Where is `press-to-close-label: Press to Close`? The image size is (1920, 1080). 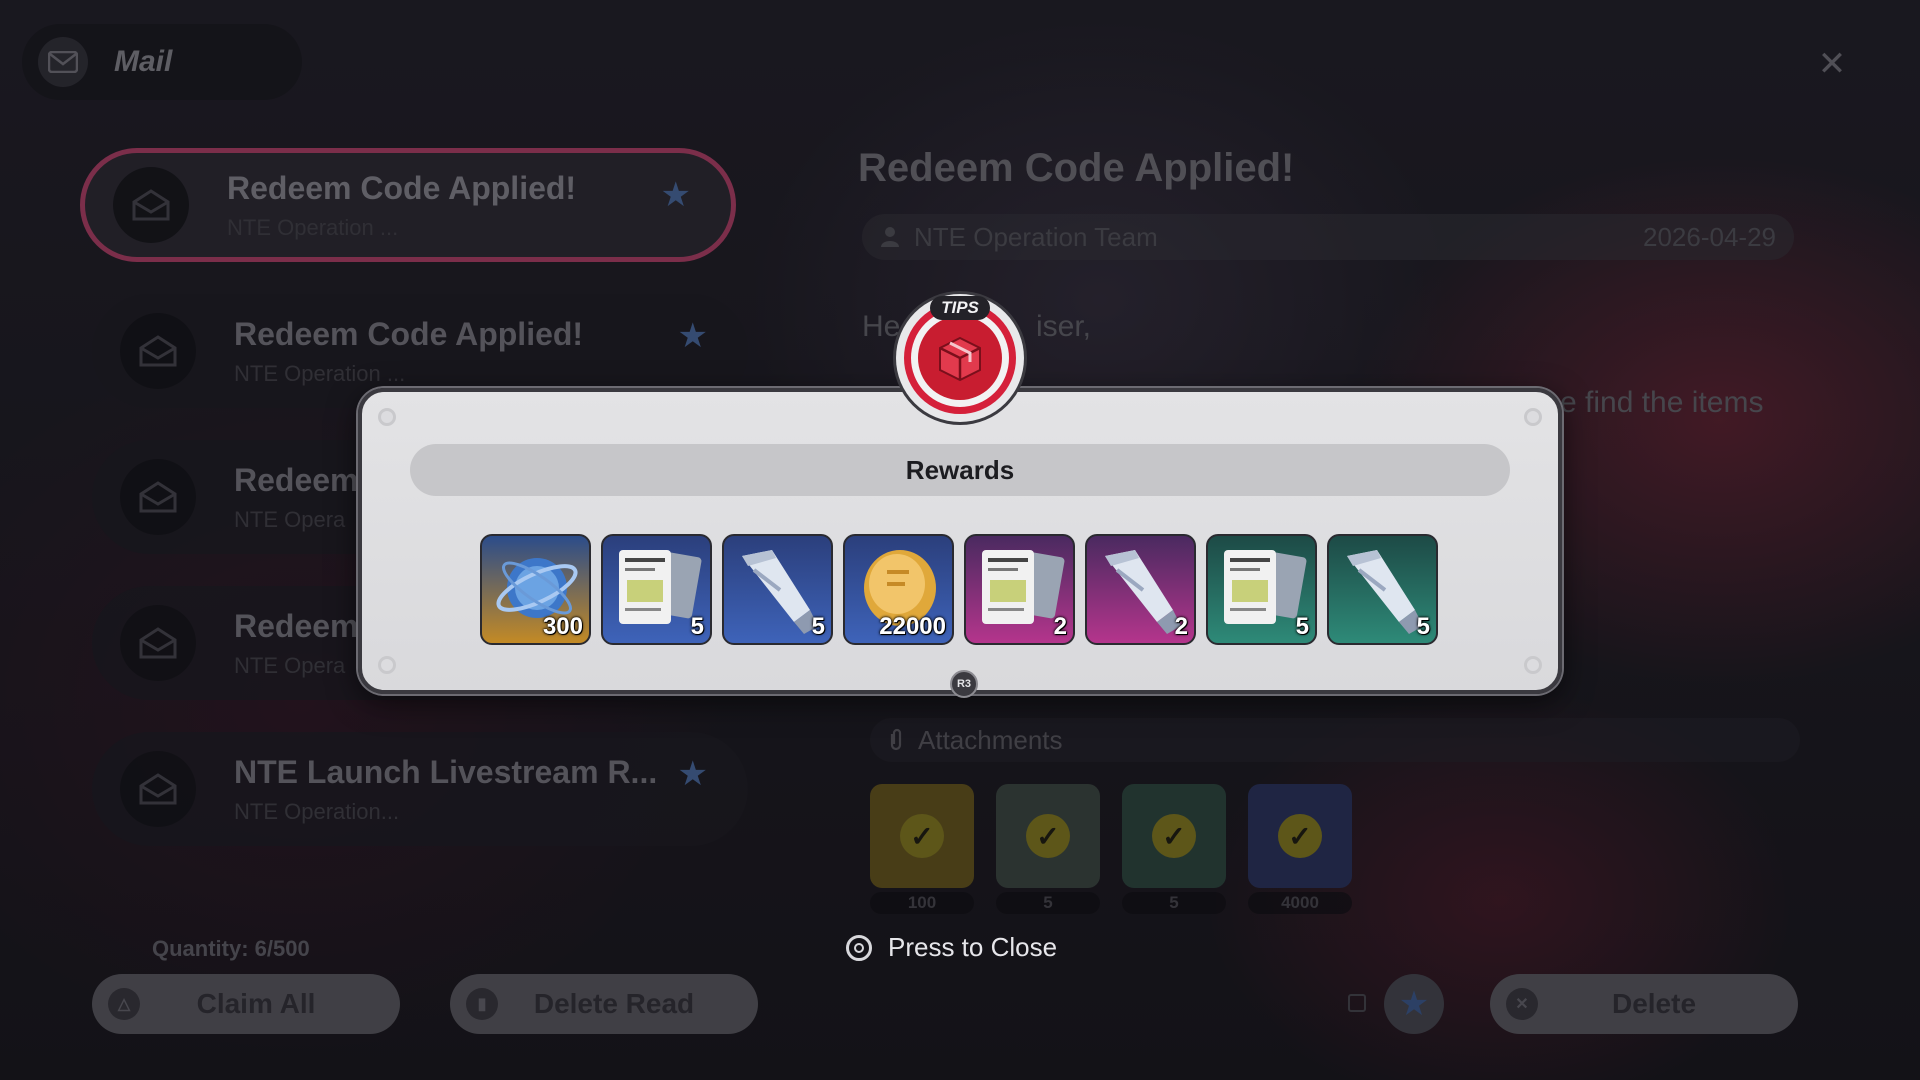
press-to-close-label: Press to Close is located at coordinates (973, 947).